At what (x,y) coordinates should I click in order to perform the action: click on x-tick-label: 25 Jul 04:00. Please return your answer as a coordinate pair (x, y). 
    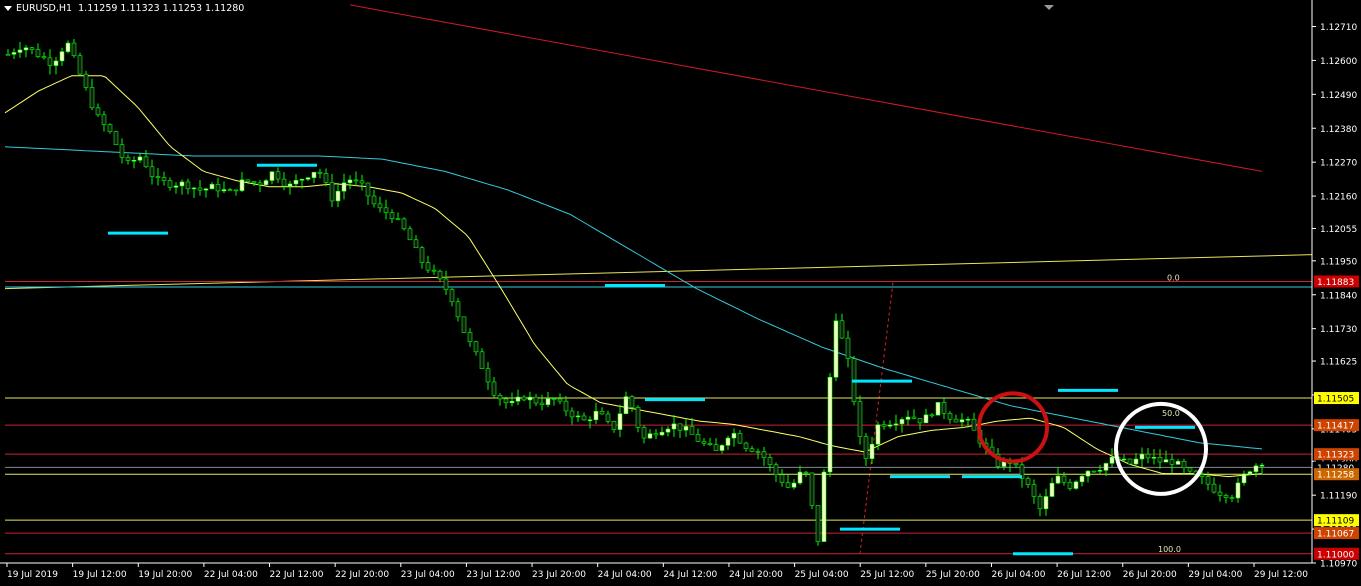
    Looking at the image, I should click on (822, 575).